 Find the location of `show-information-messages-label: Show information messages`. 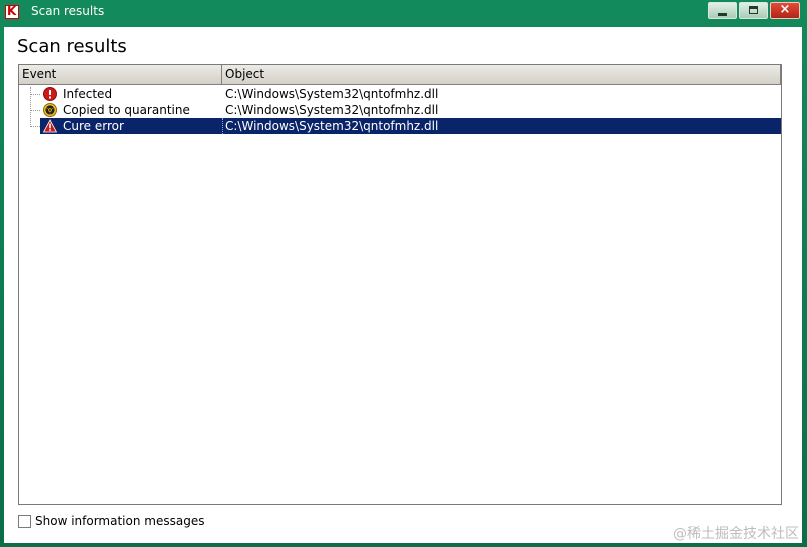

show-information-messages-label: Show information messages is located at coordinates (119, 521).